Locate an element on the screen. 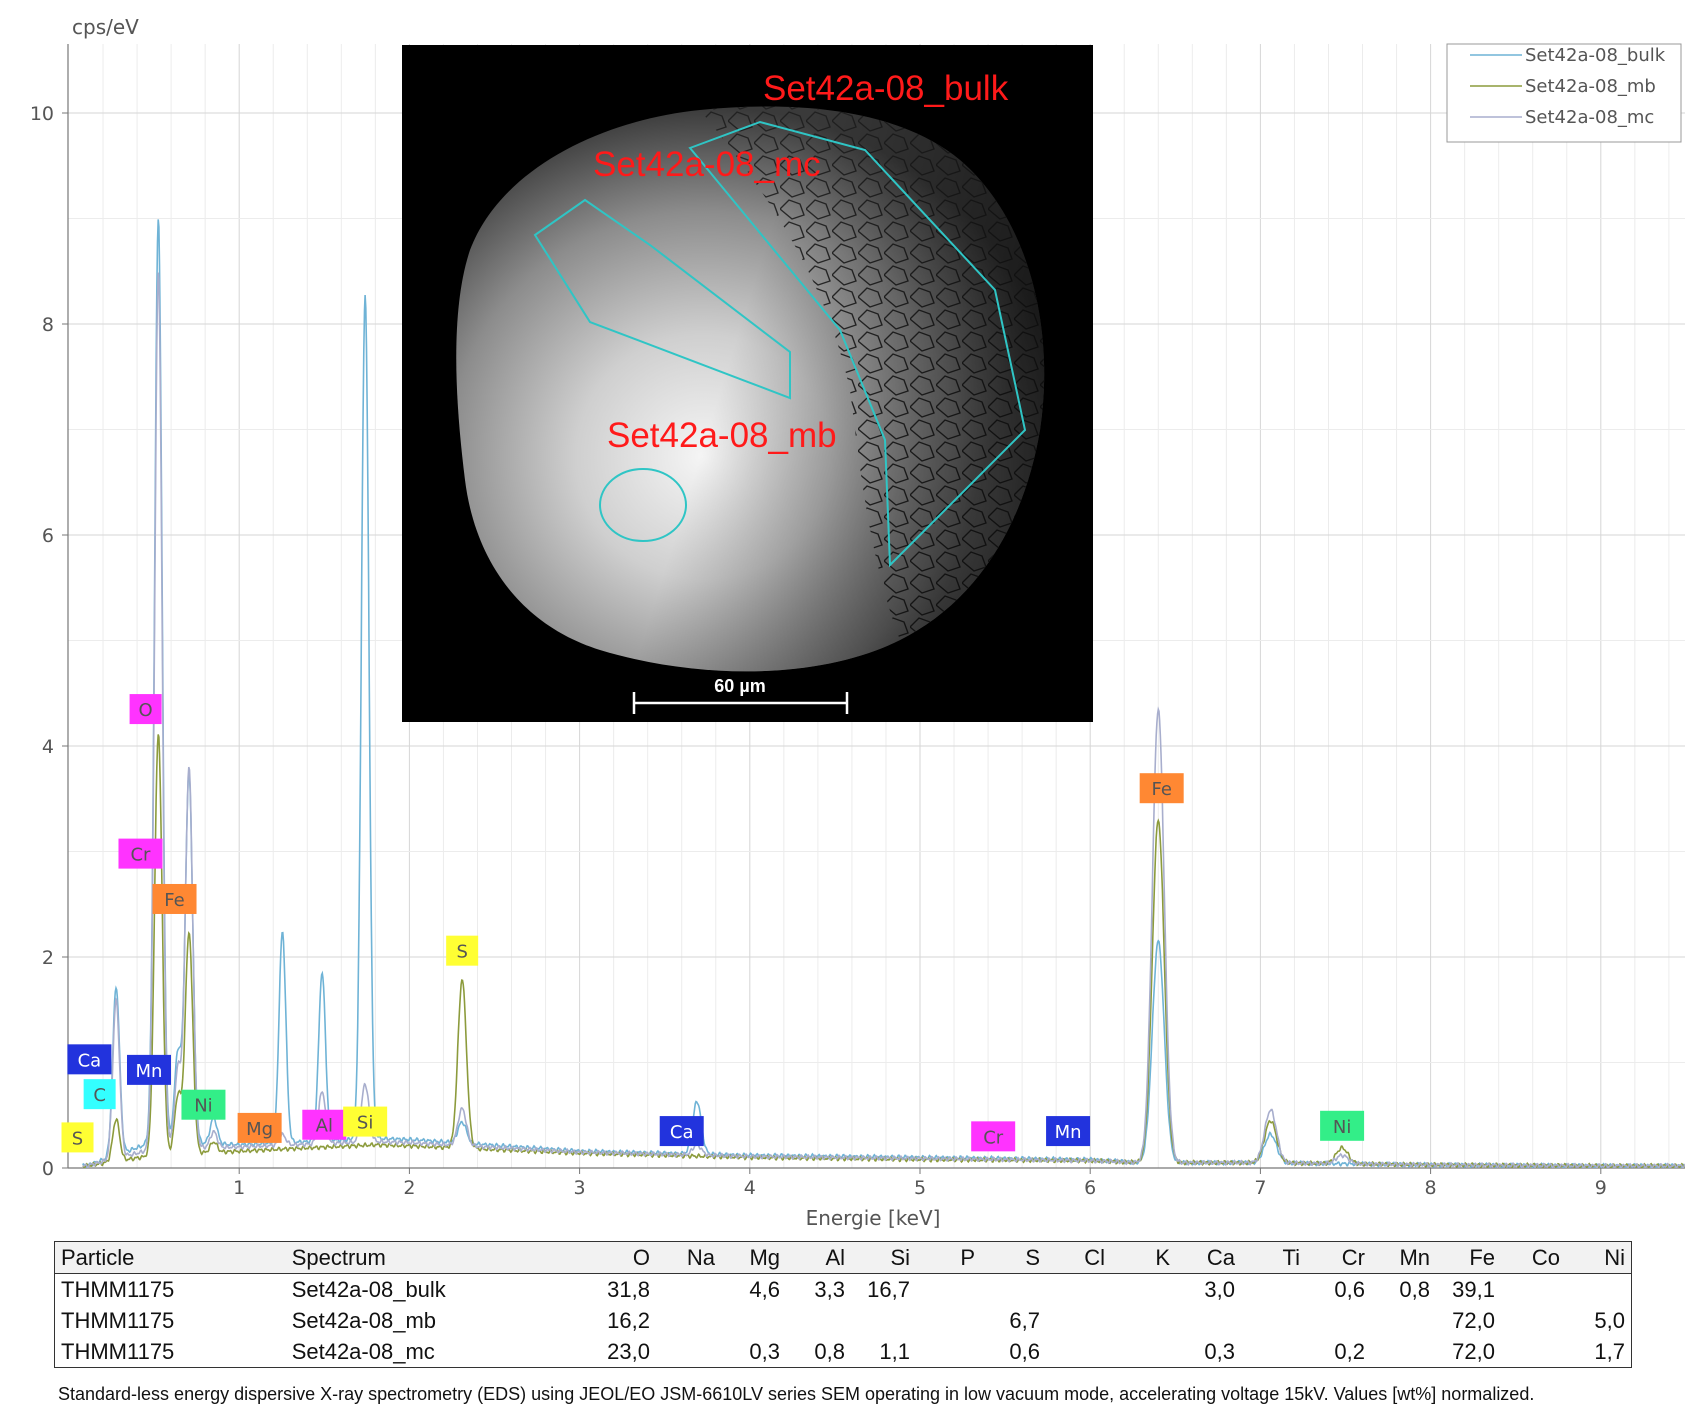 This screenshot has width=1697, height=1410. element-label: Si is located at coordinates (365, 1121).